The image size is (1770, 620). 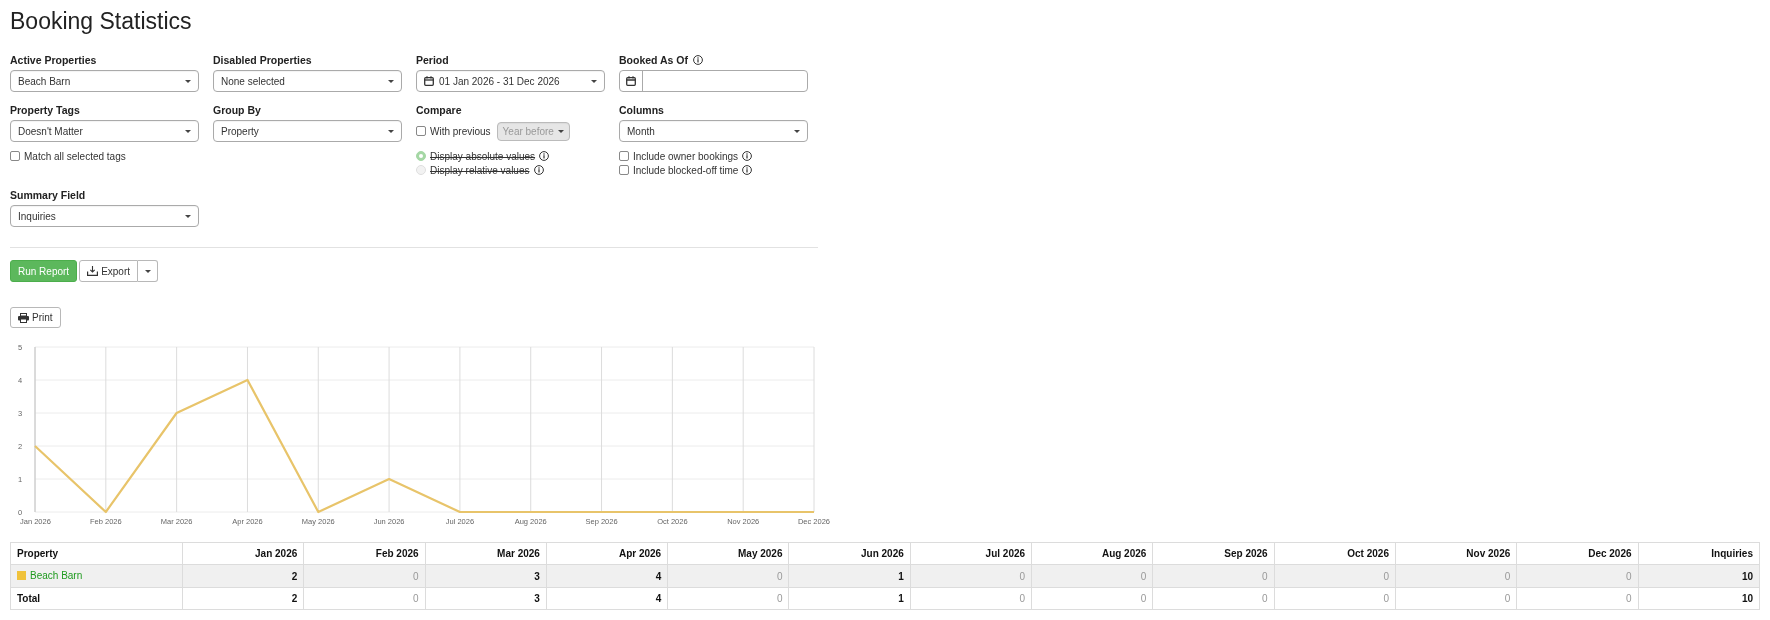 What do you see at coordinates (641, 110) in the screenshot?
I see `field-label: Columns` at bounding box center [641, 110].